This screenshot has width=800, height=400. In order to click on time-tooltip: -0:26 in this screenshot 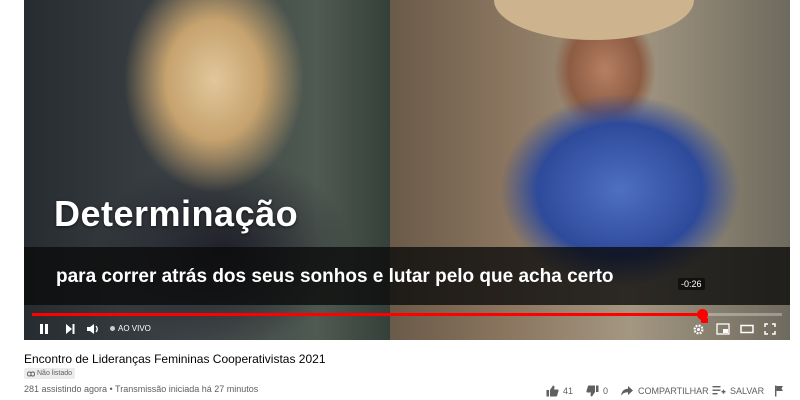, I will do `click(691, 284)`.